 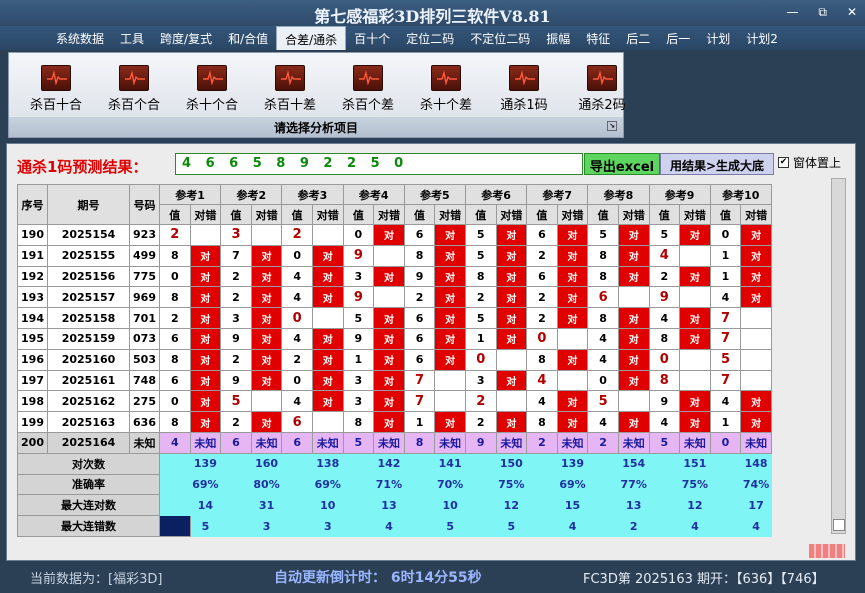 I want to click on ribbon-button: 通杀2码, so click(x=602, y=89).